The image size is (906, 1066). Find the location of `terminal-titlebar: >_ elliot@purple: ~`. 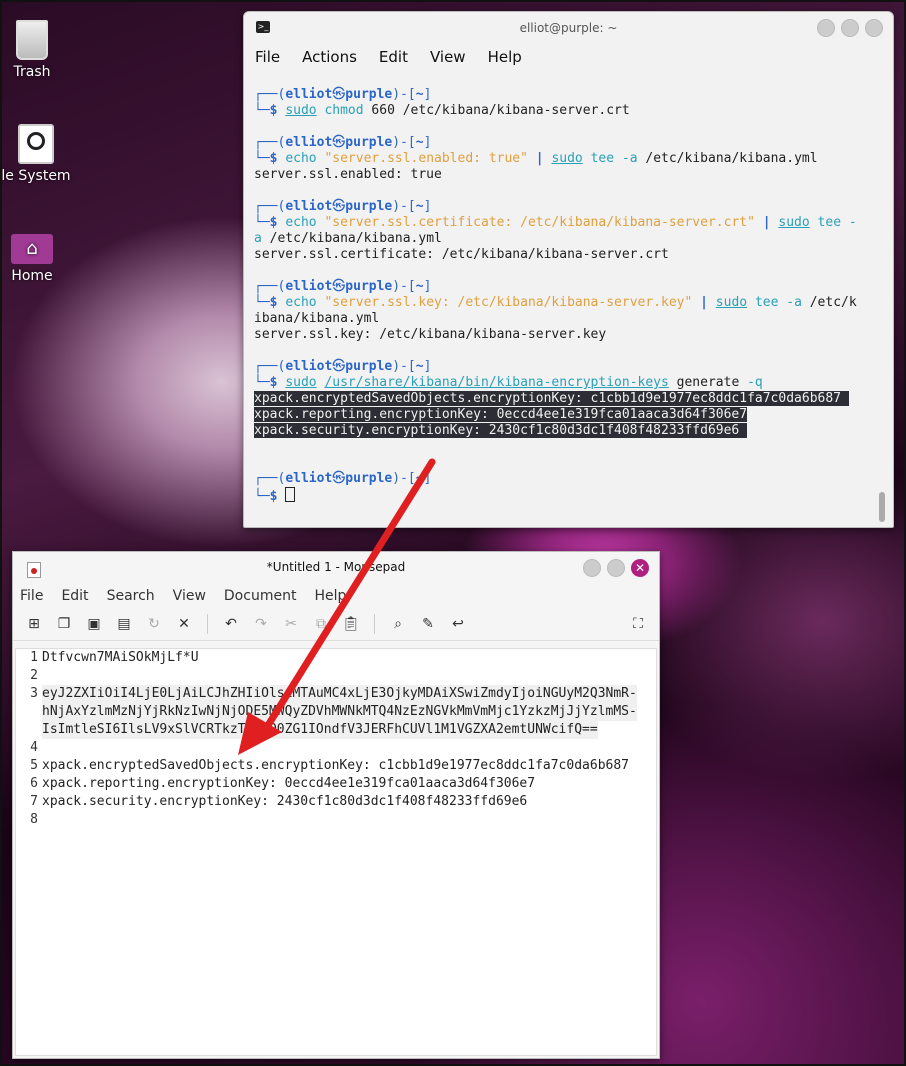

terminal-titlebar: >_ elliot@purple: ~ is located at coordinates (568, 28).